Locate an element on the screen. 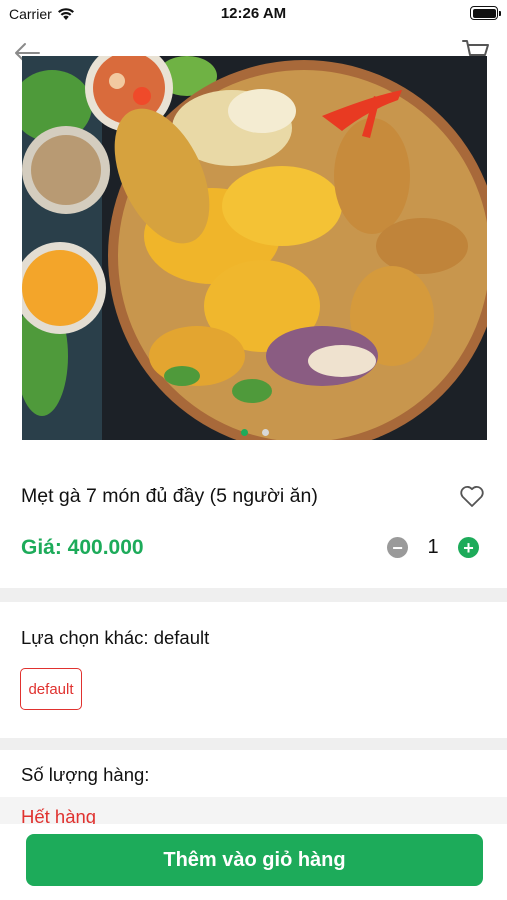 The image size is (507, 900). carousel-dot is located at coordinates (265, 432).